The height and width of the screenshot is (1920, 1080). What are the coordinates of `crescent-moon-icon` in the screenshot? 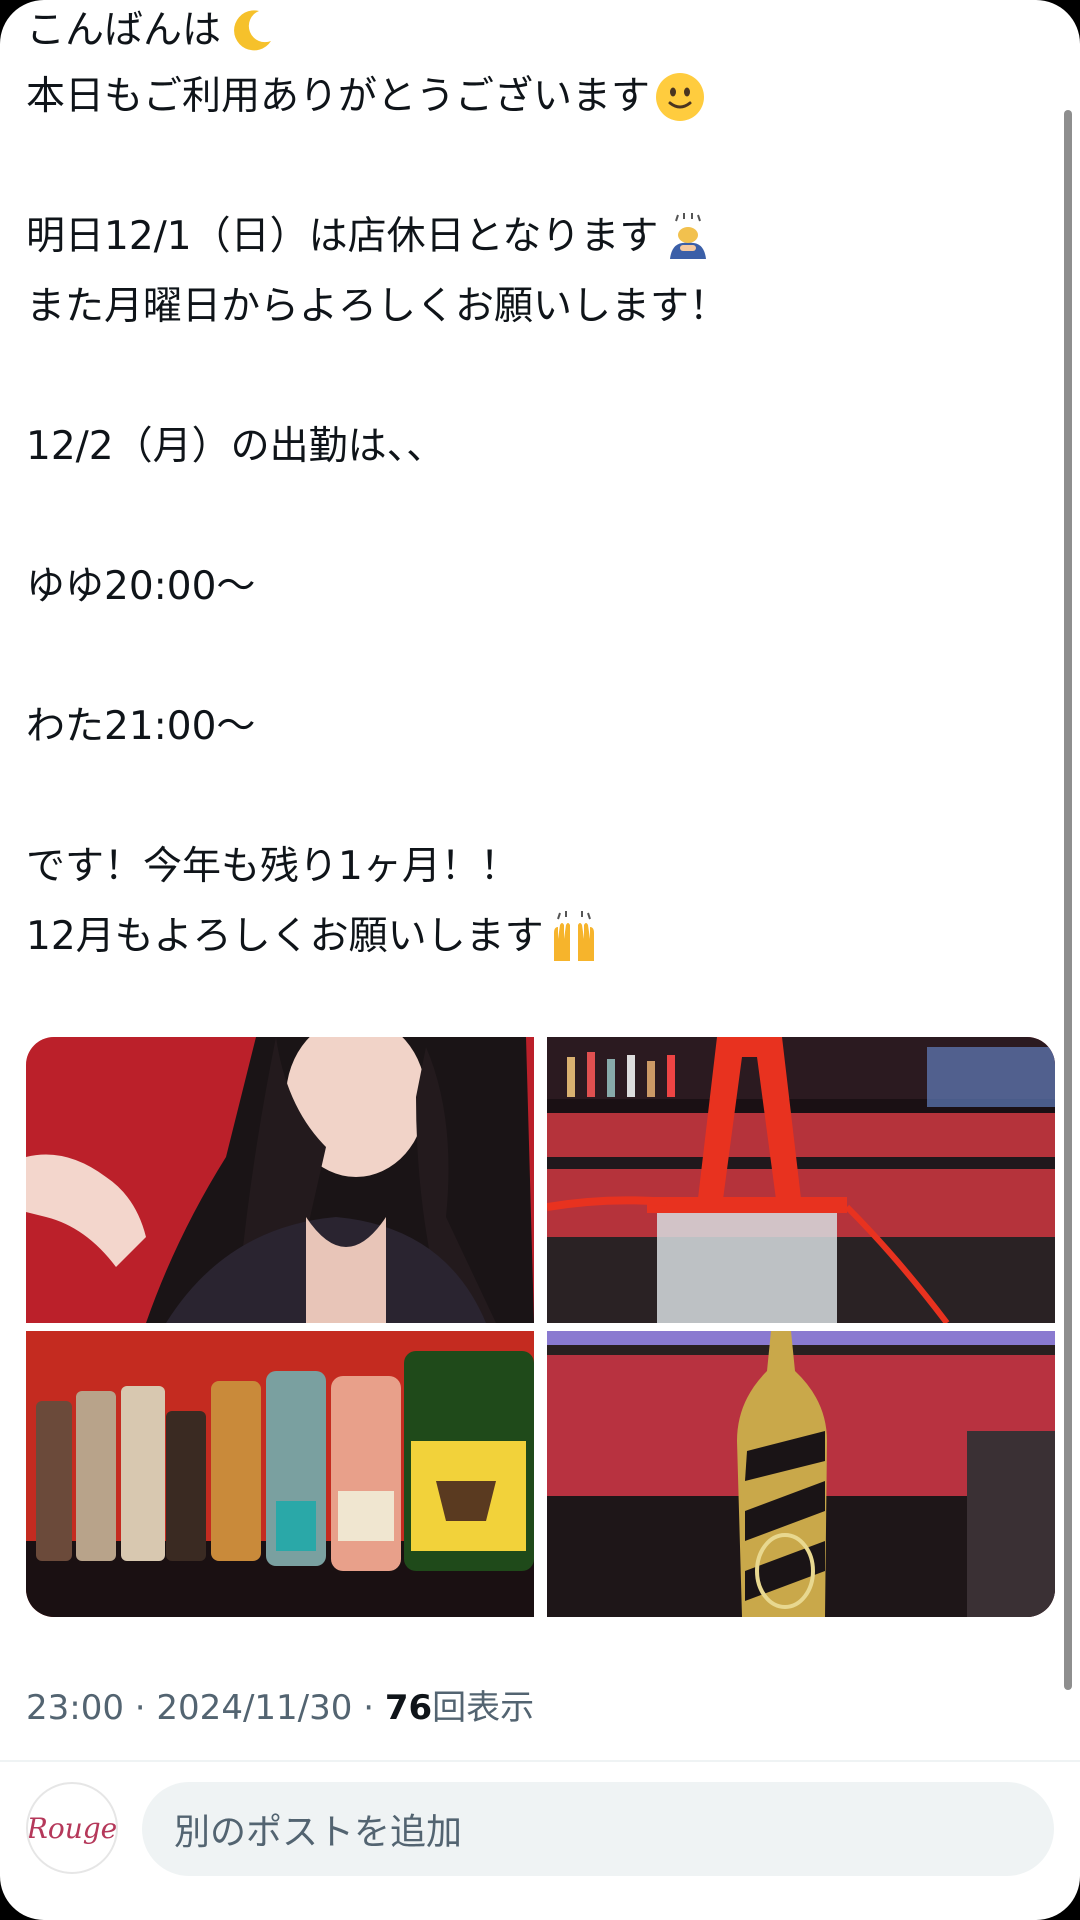 It's located at (253, 30).